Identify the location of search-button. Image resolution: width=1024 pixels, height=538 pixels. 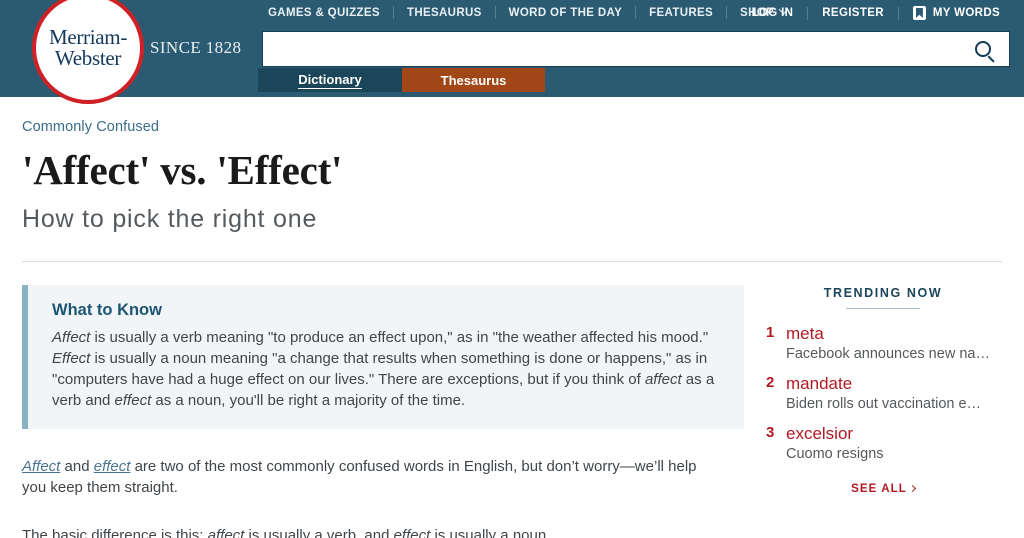
(983, 49).